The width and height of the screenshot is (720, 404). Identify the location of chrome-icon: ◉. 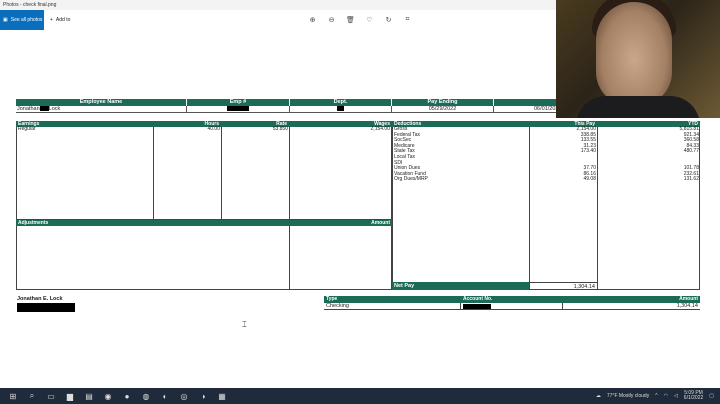
(108, 396).